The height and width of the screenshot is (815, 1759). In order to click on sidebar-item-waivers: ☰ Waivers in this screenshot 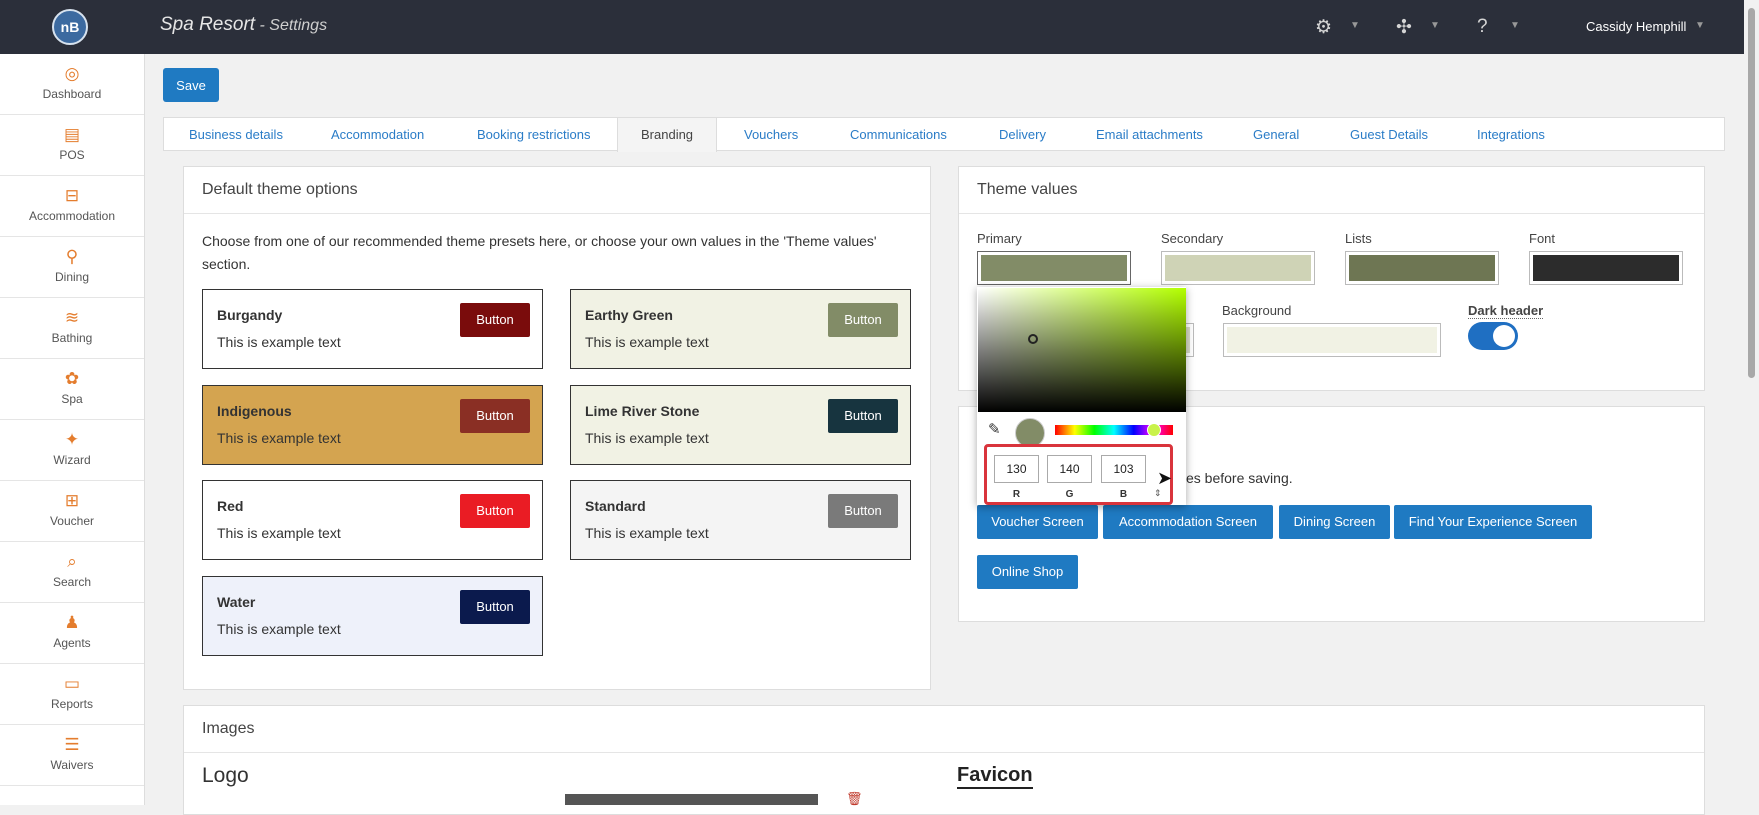, I will do `click(72, 755)`.